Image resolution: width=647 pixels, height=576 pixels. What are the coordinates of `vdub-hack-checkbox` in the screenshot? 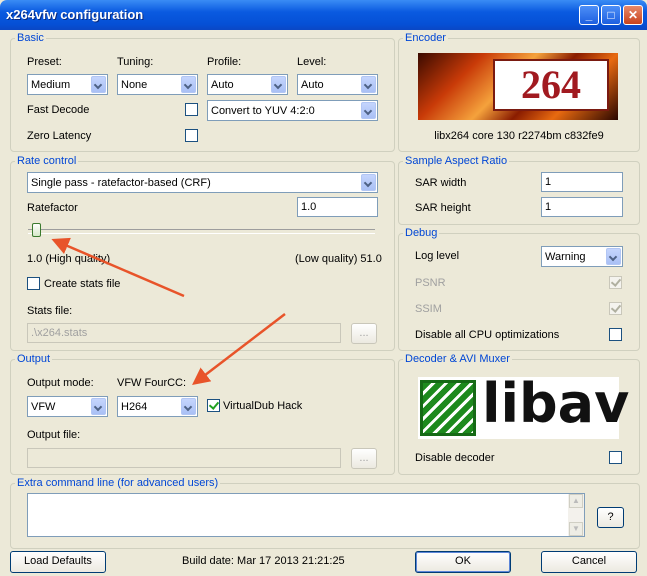 It's located at (213, 405).